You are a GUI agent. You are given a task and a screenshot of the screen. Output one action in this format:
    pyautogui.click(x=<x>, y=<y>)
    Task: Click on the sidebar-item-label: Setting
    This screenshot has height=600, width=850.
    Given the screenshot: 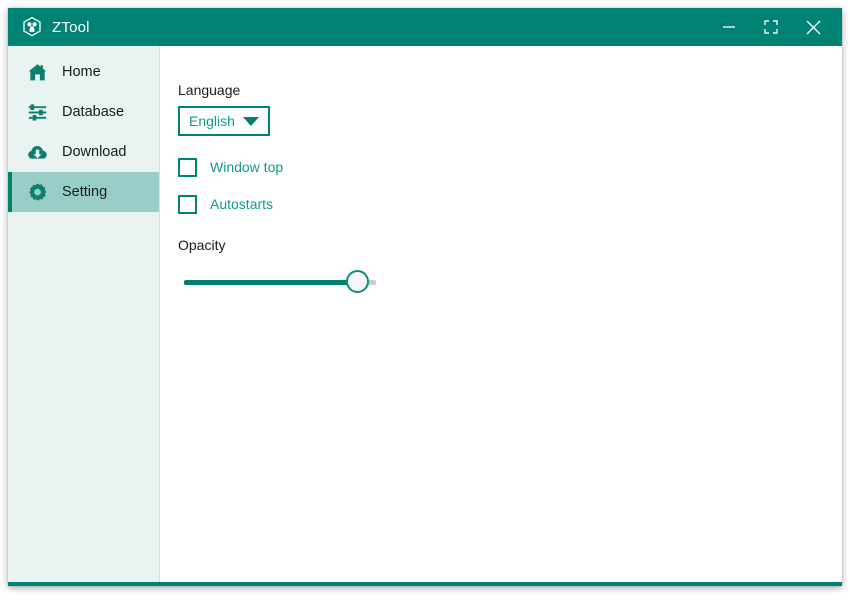 What is the action you would take?
    pyautogui.click(x=85, y=192)
    